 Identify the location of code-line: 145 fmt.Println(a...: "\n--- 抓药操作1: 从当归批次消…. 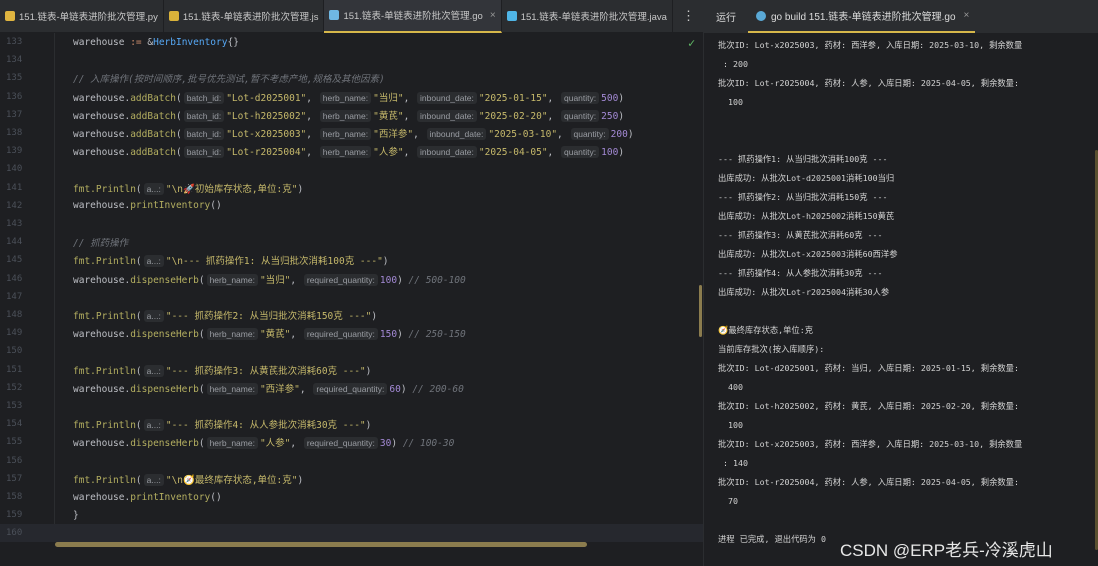
(351, 260).